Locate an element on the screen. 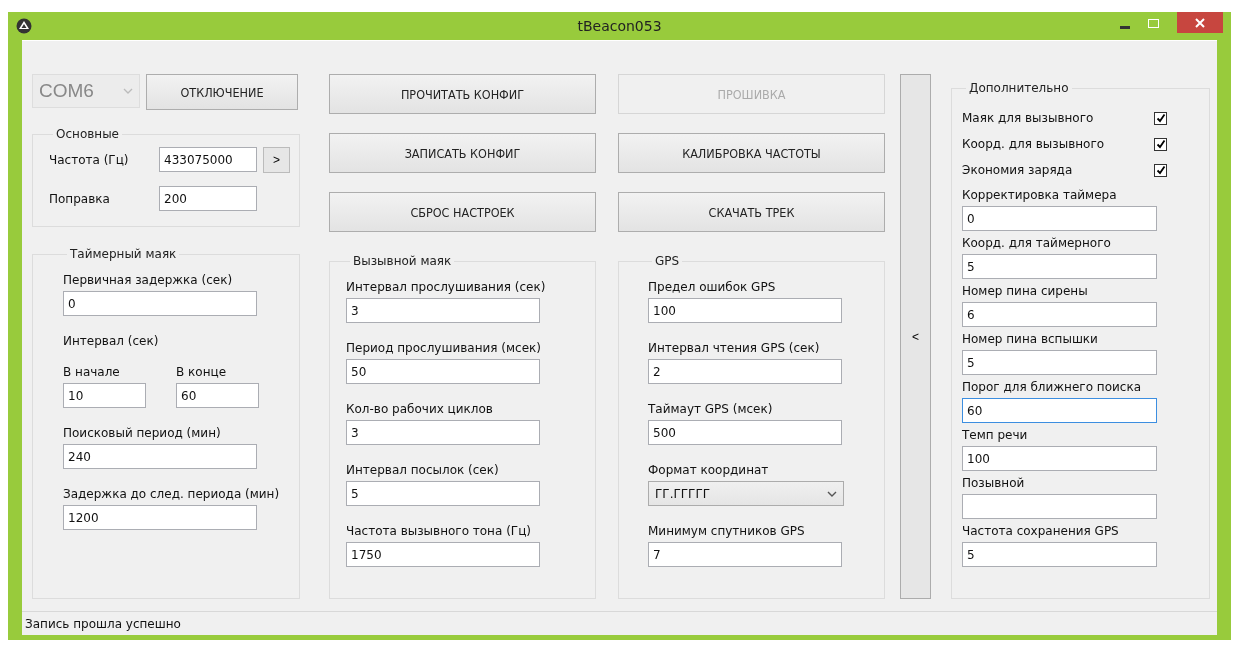 The image size is (1241, 648). input-field: 240 is located at coordinates (160, 456).